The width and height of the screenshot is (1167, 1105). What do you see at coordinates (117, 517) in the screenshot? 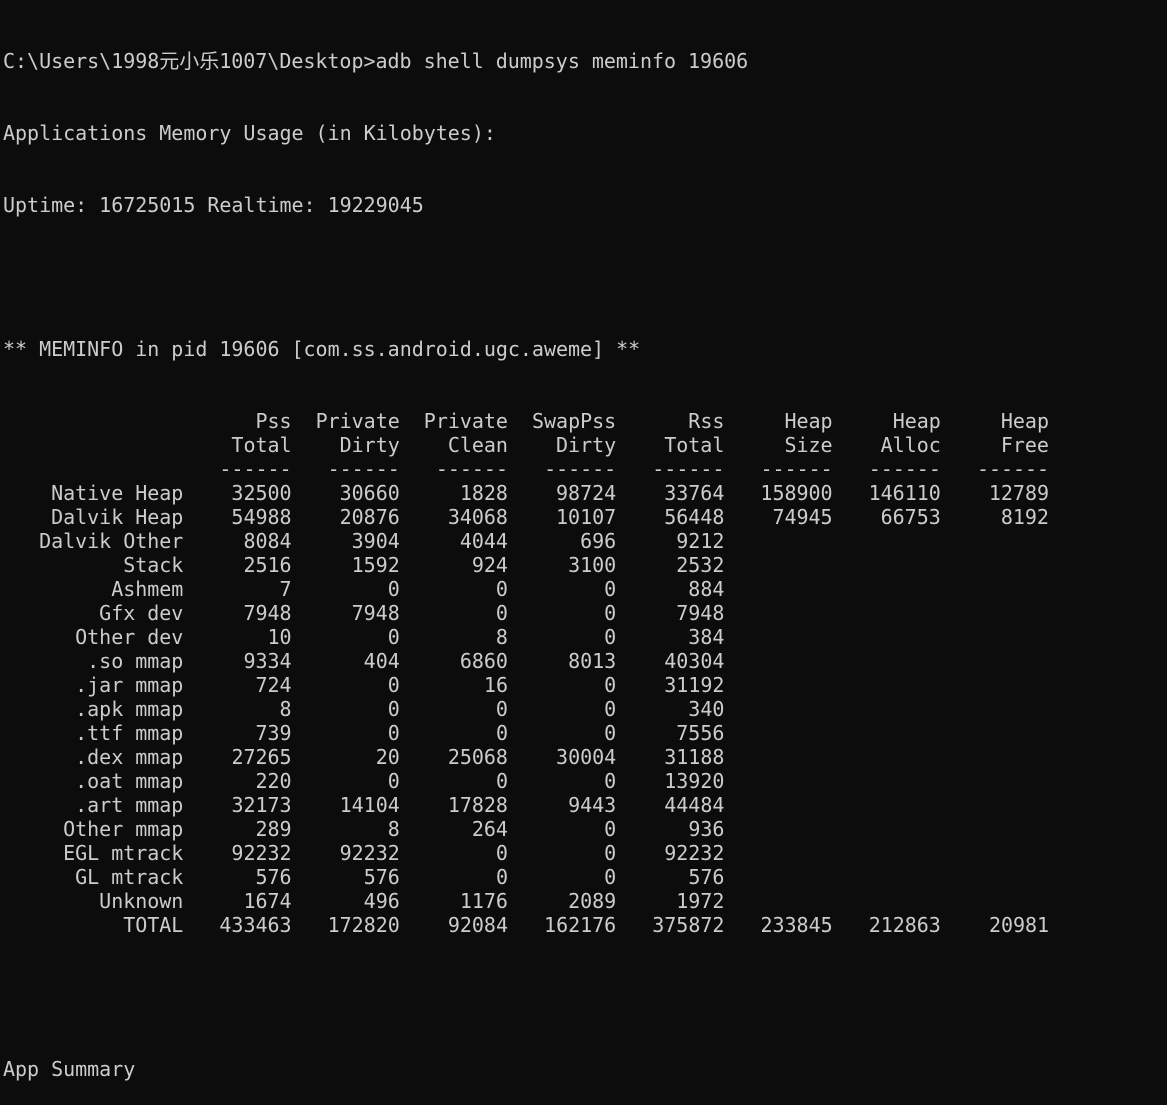
I see `row-label: Dalvik Heap` at bounding box center [117, 517].